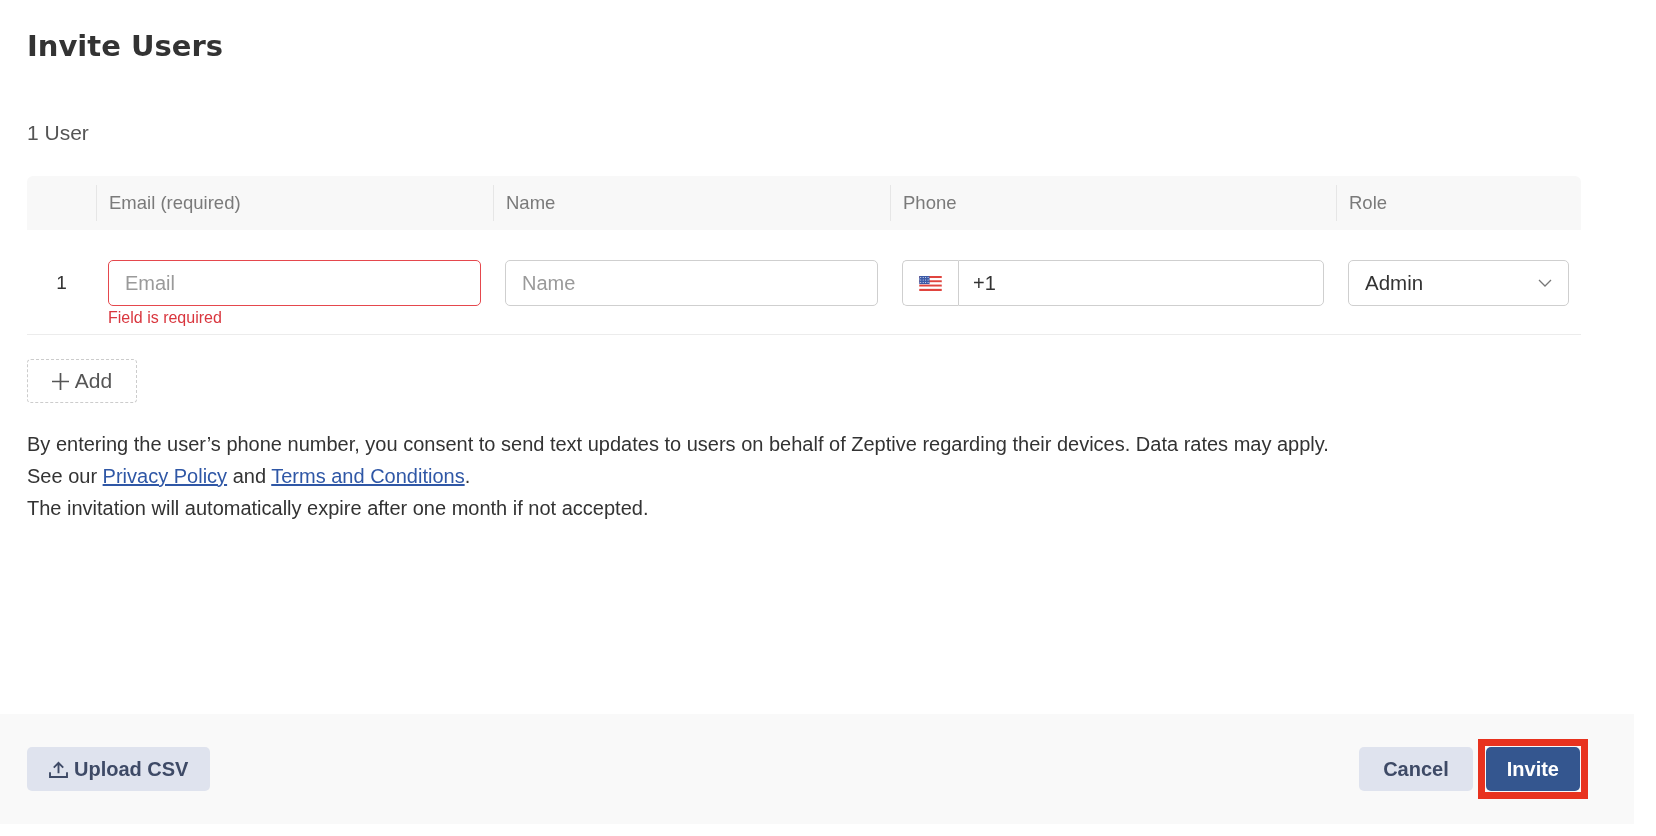 The width and height of the screenshot is (1656, 836). What do you see at coordinates (249, 476) in the screenshot?
I see `policy-text: See our Privacy Policy and Terms and Conditions.` at bounding box center [249, 476].